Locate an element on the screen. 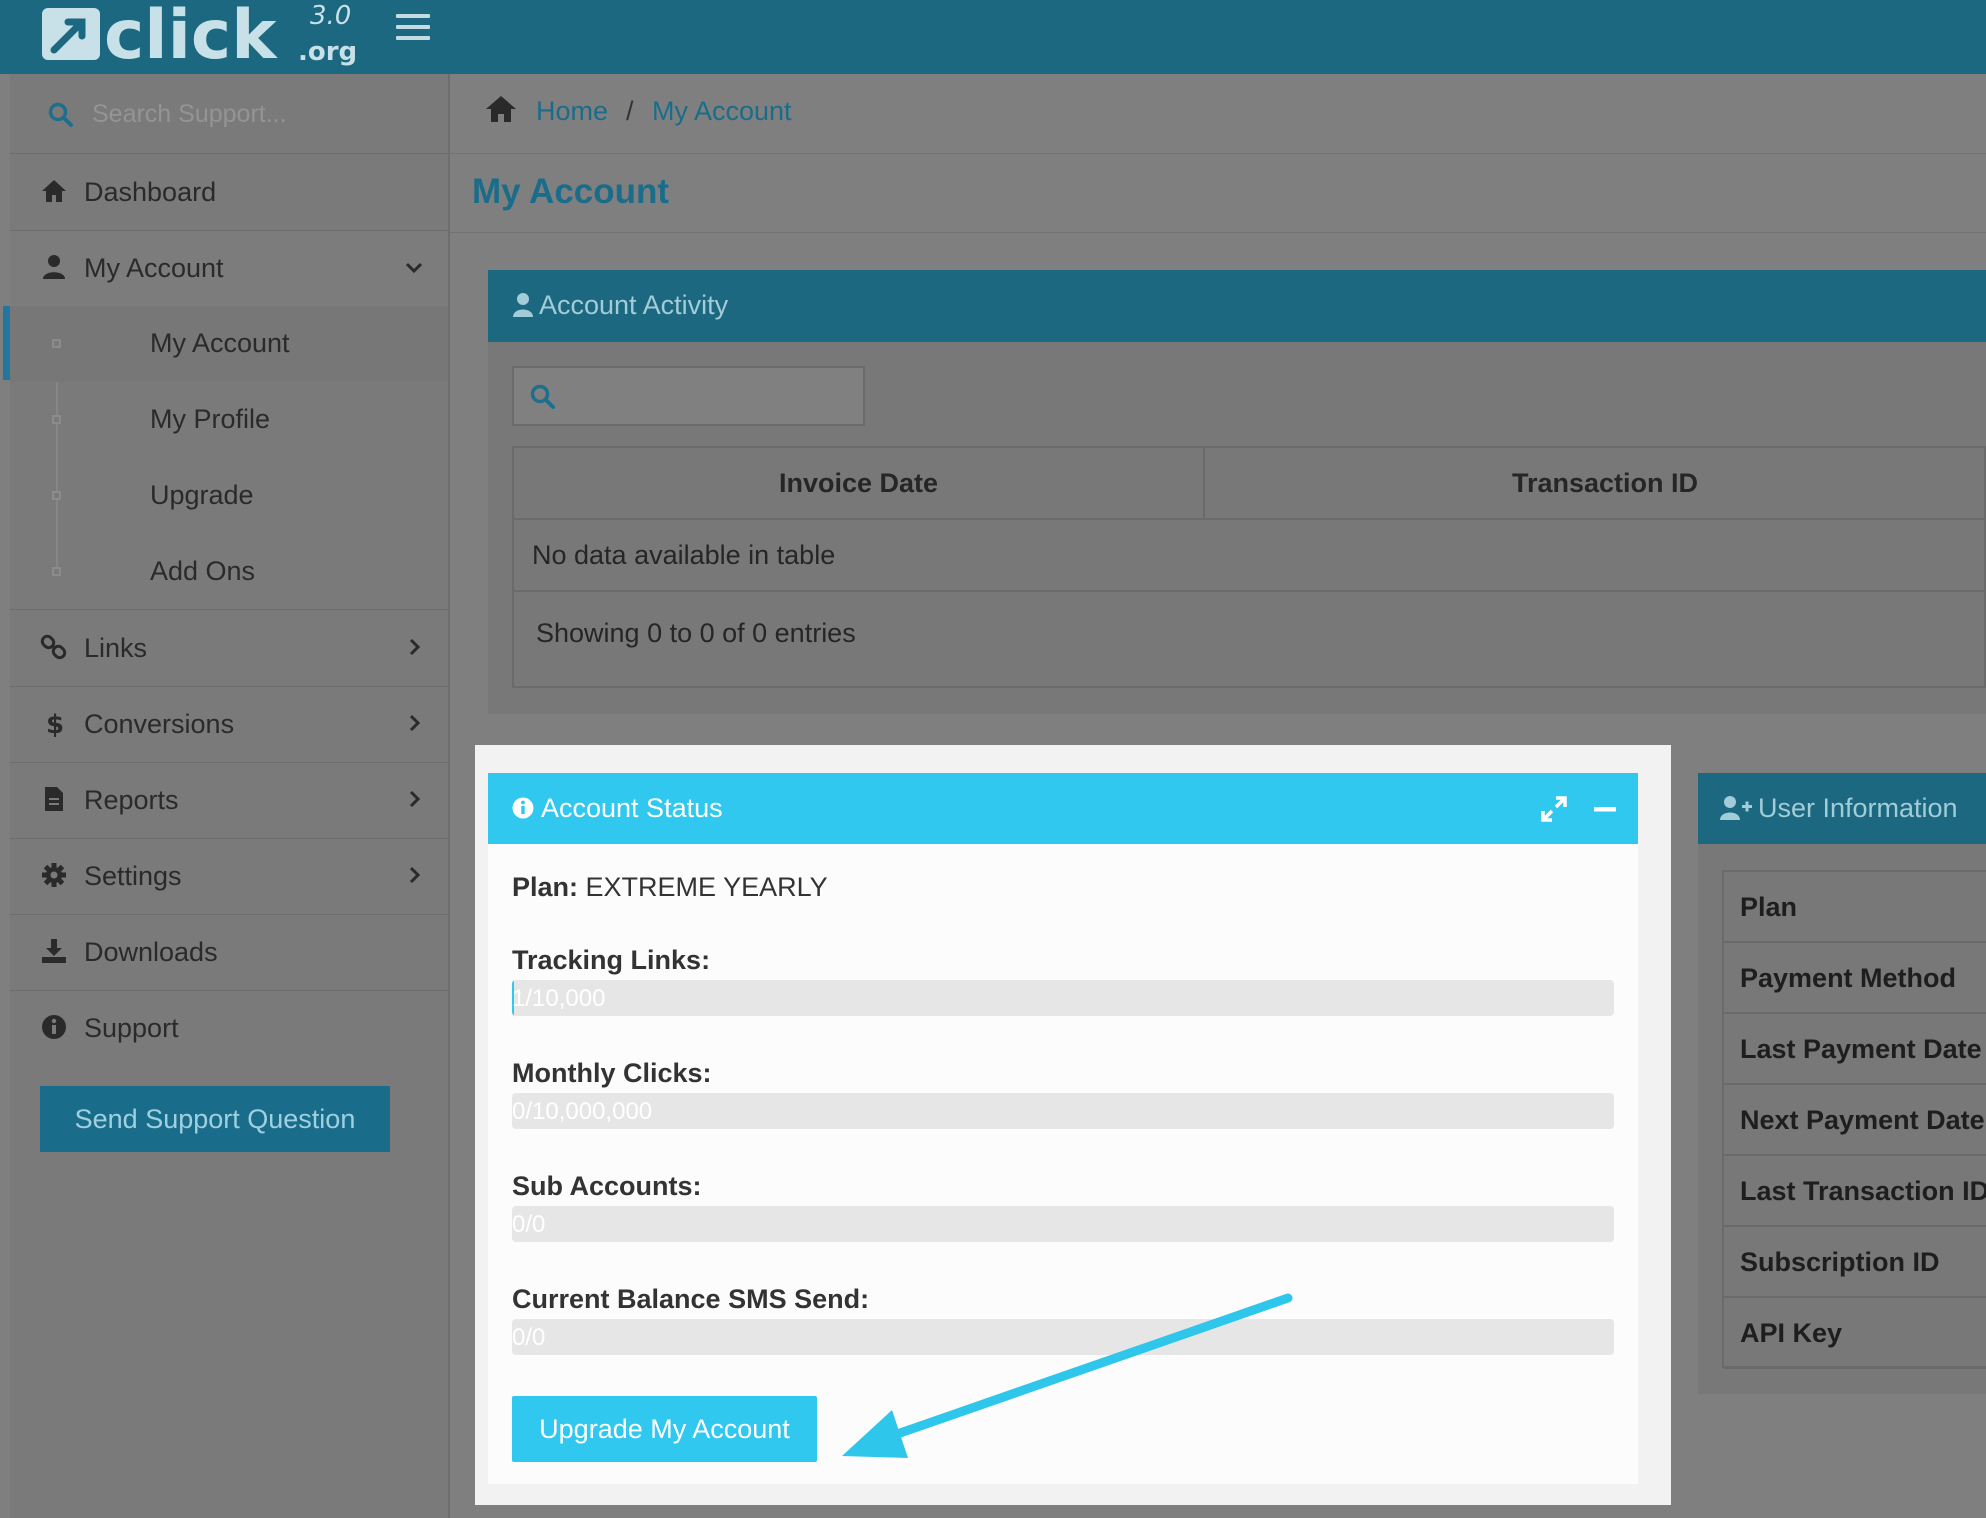 The height and width of the screenshot is (1518, 1986). account-activity-header: Account Activity is located at coordinates (1237, 306).